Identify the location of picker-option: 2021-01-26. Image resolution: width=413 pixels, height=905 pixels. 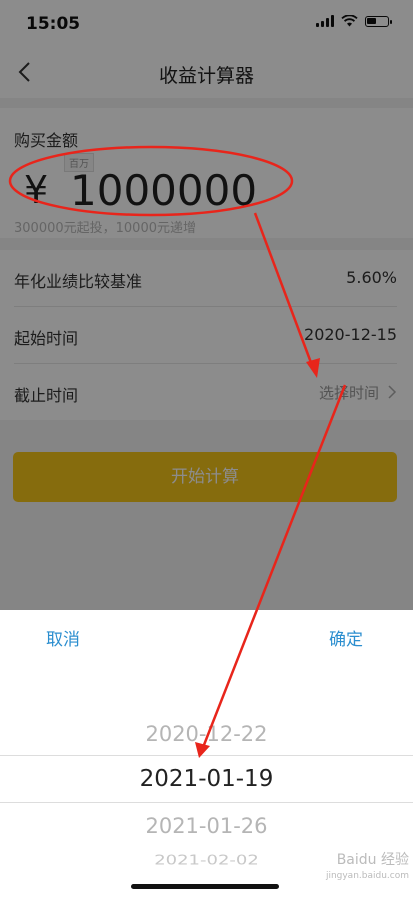
(206, 826).